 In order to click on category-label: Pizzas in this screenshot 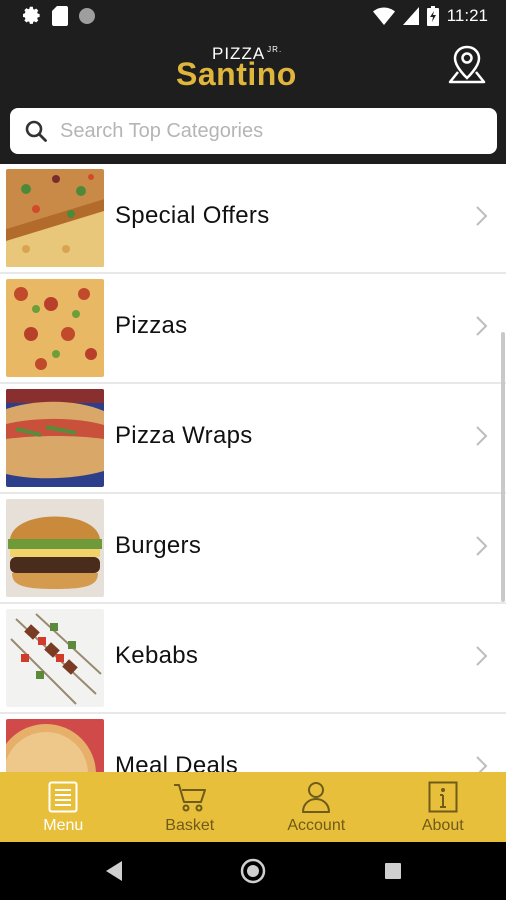, I will do `click(151, 325)`.